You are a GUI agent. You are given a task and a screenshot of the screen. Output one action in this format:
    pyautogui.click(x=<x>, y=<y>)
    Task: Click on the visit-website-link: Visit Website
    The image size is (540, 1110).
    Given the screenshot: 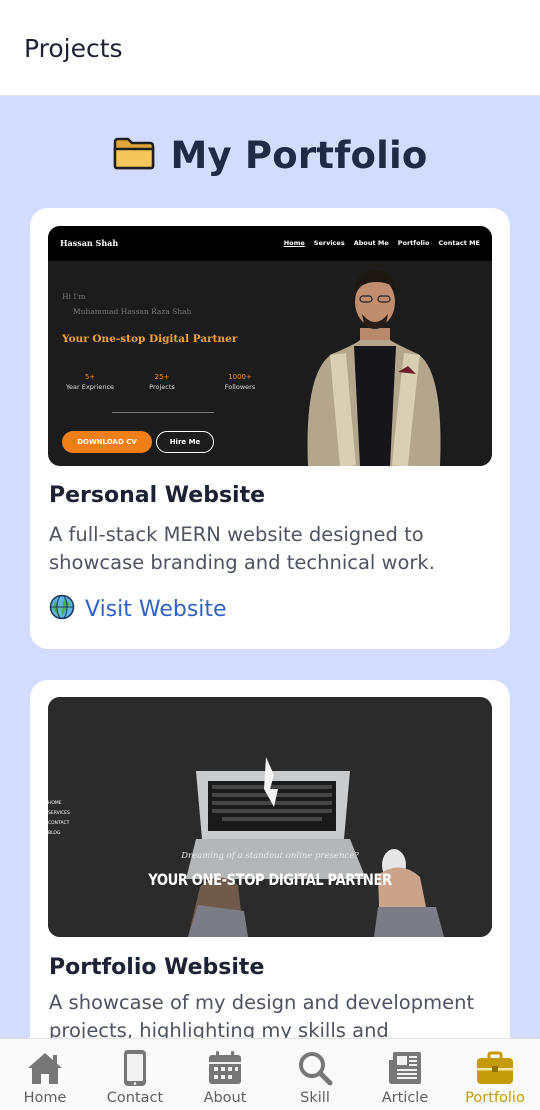 What is the action you would take?
    pyautogui.click(x=138, y=609)
    